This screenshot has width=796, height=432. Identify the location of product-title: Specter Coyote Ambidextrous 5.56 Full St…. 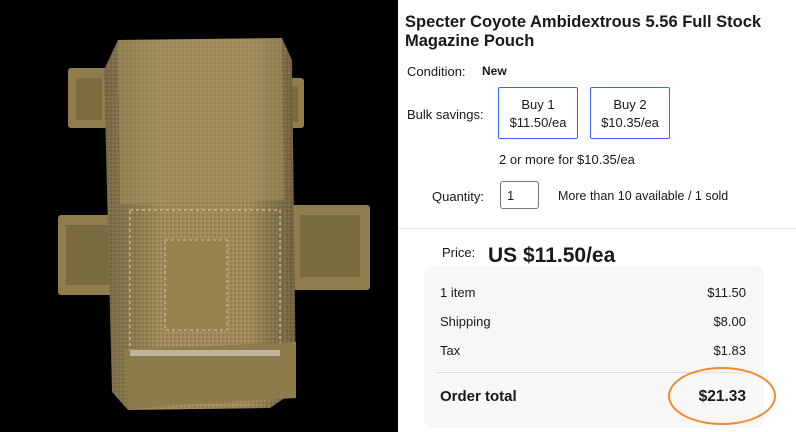
(583, 31).